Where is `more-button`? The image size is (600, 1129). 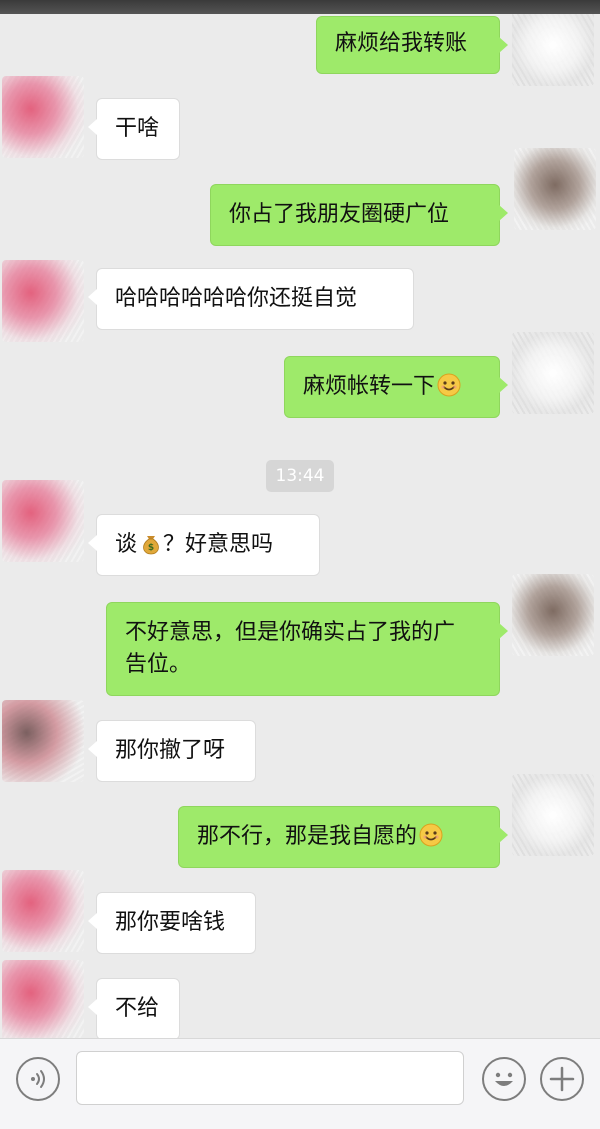 more-button is located at coordinates (562, 1079).